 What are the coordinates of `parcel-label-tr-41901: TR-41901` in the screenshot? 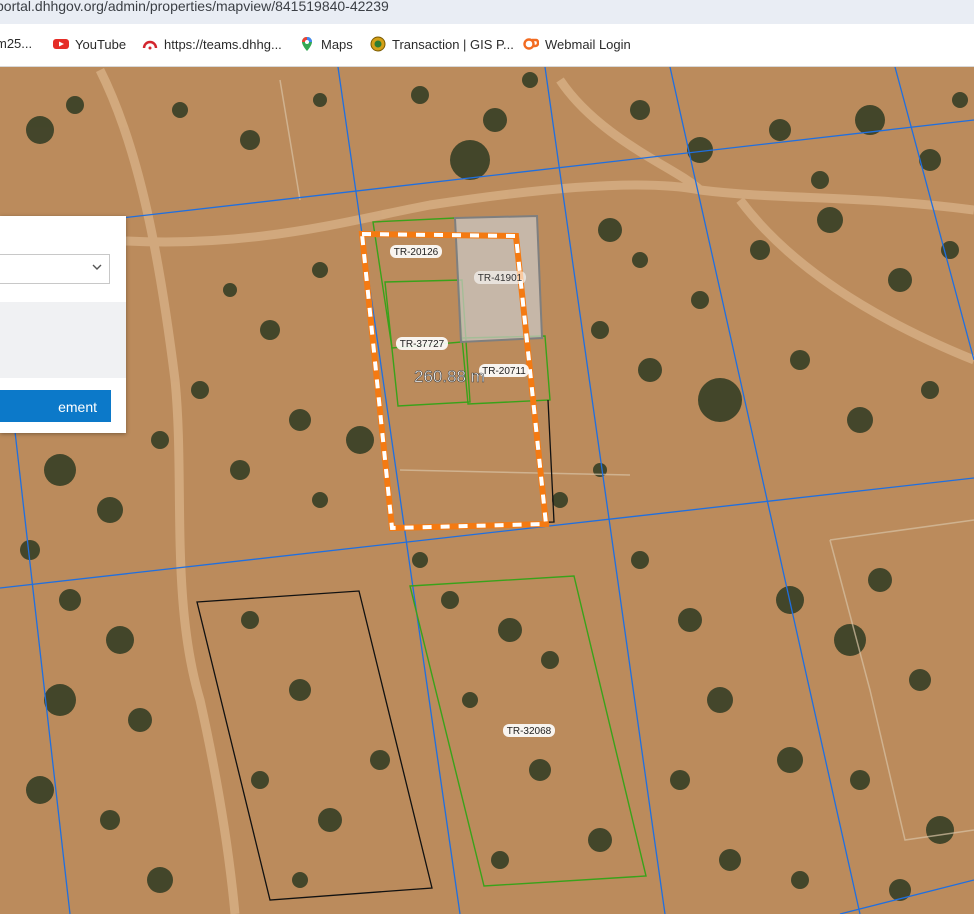 It's located at (500, 277).